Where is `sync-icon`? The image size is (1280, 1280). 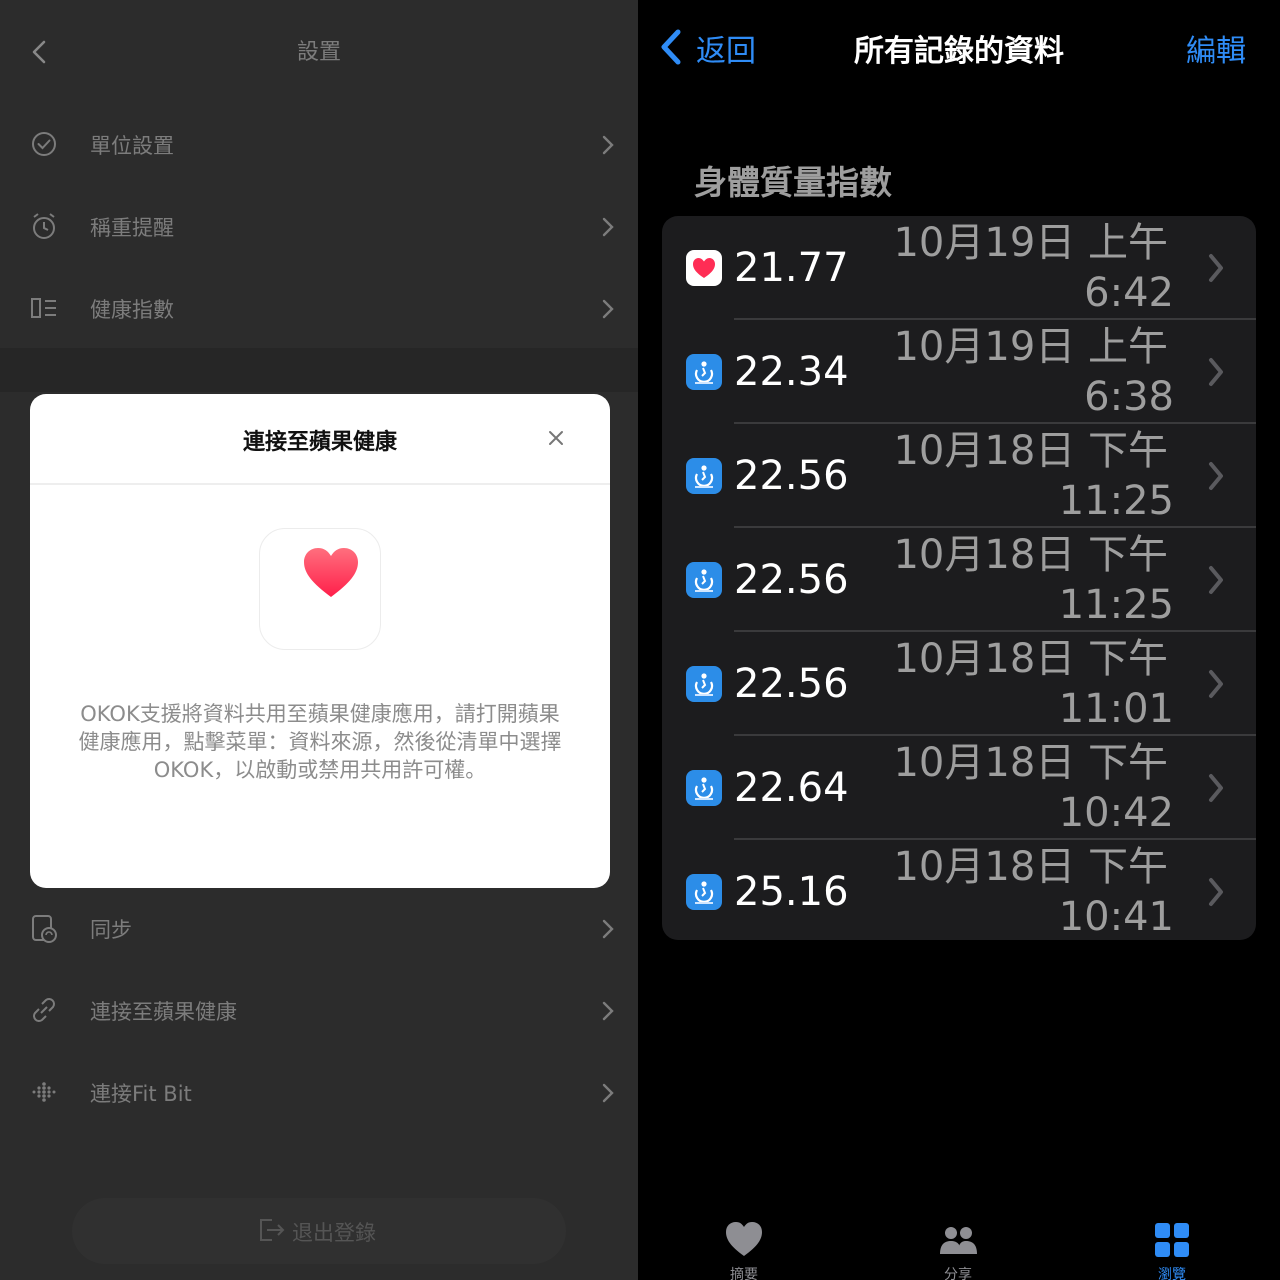 sync-icon is located at coordinates (44, 929).